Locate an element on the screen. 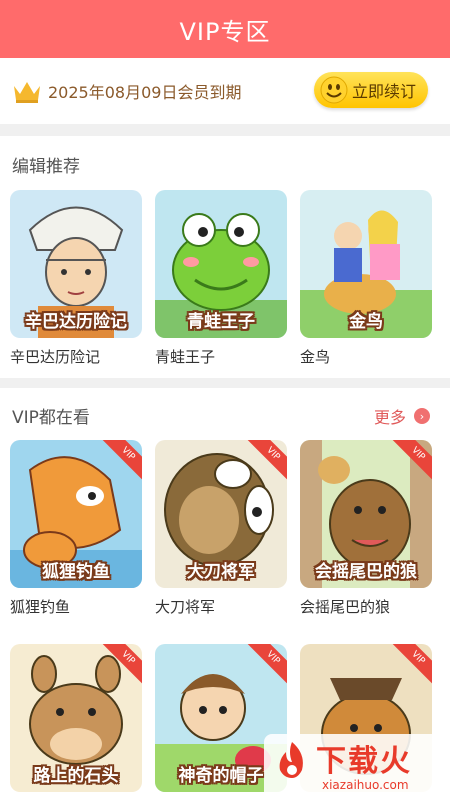 This screenshot has height=800, width=450. page-title: VIP专区 is located at coordinates (225, 31).